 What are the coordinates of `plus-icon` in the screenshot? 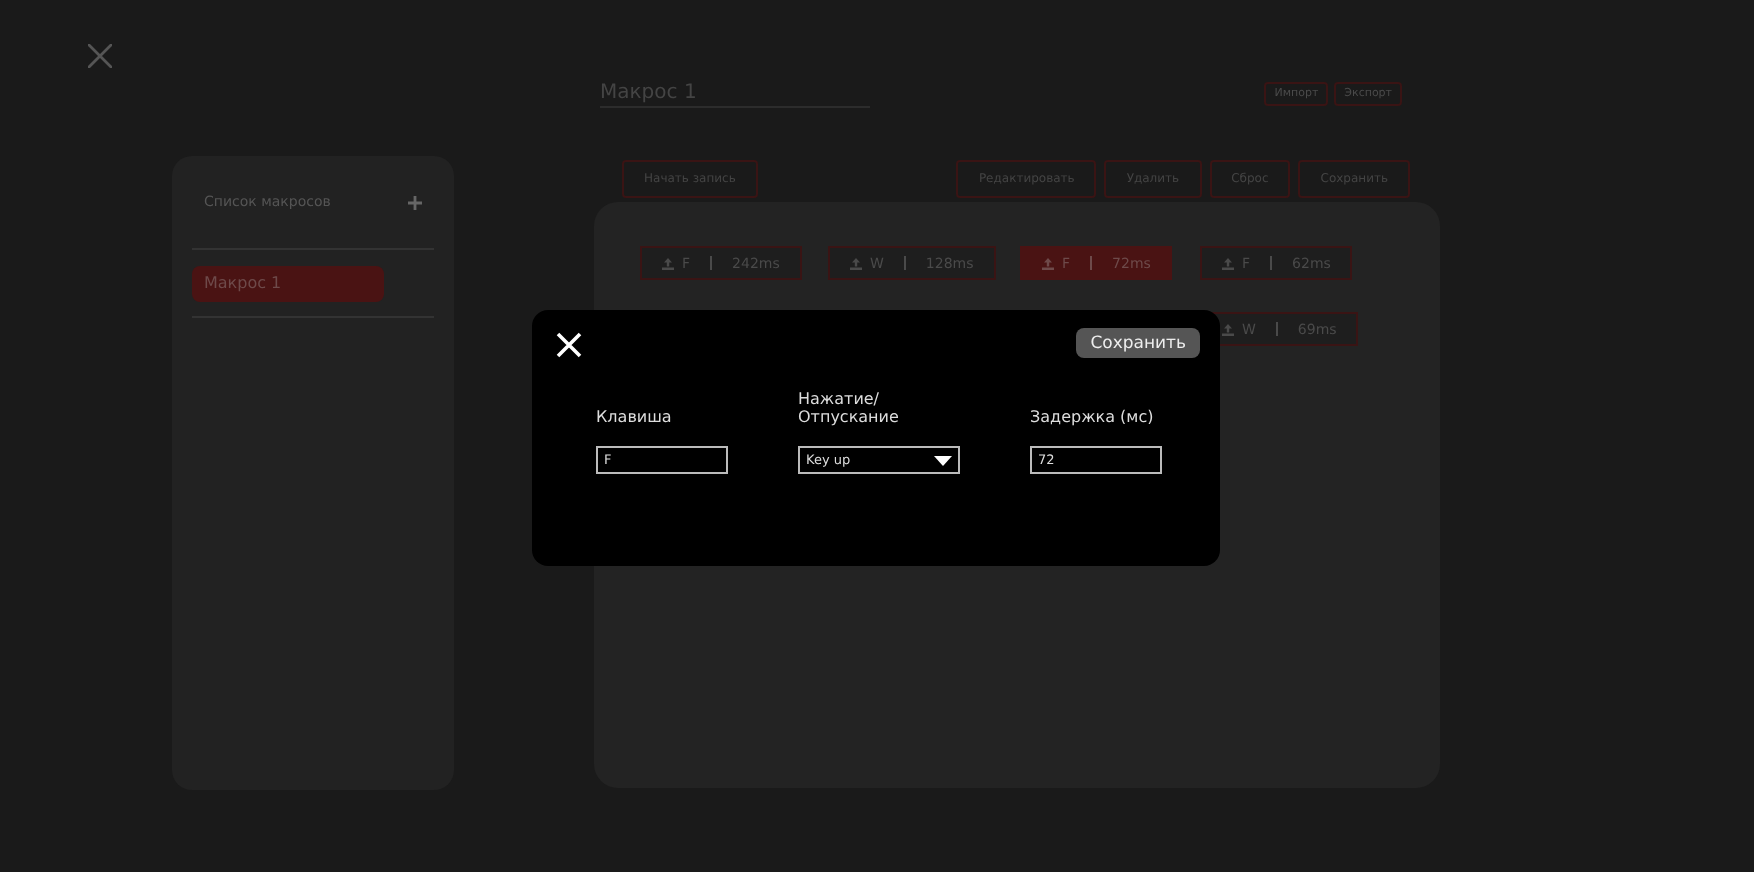 It's located at (415, 202).